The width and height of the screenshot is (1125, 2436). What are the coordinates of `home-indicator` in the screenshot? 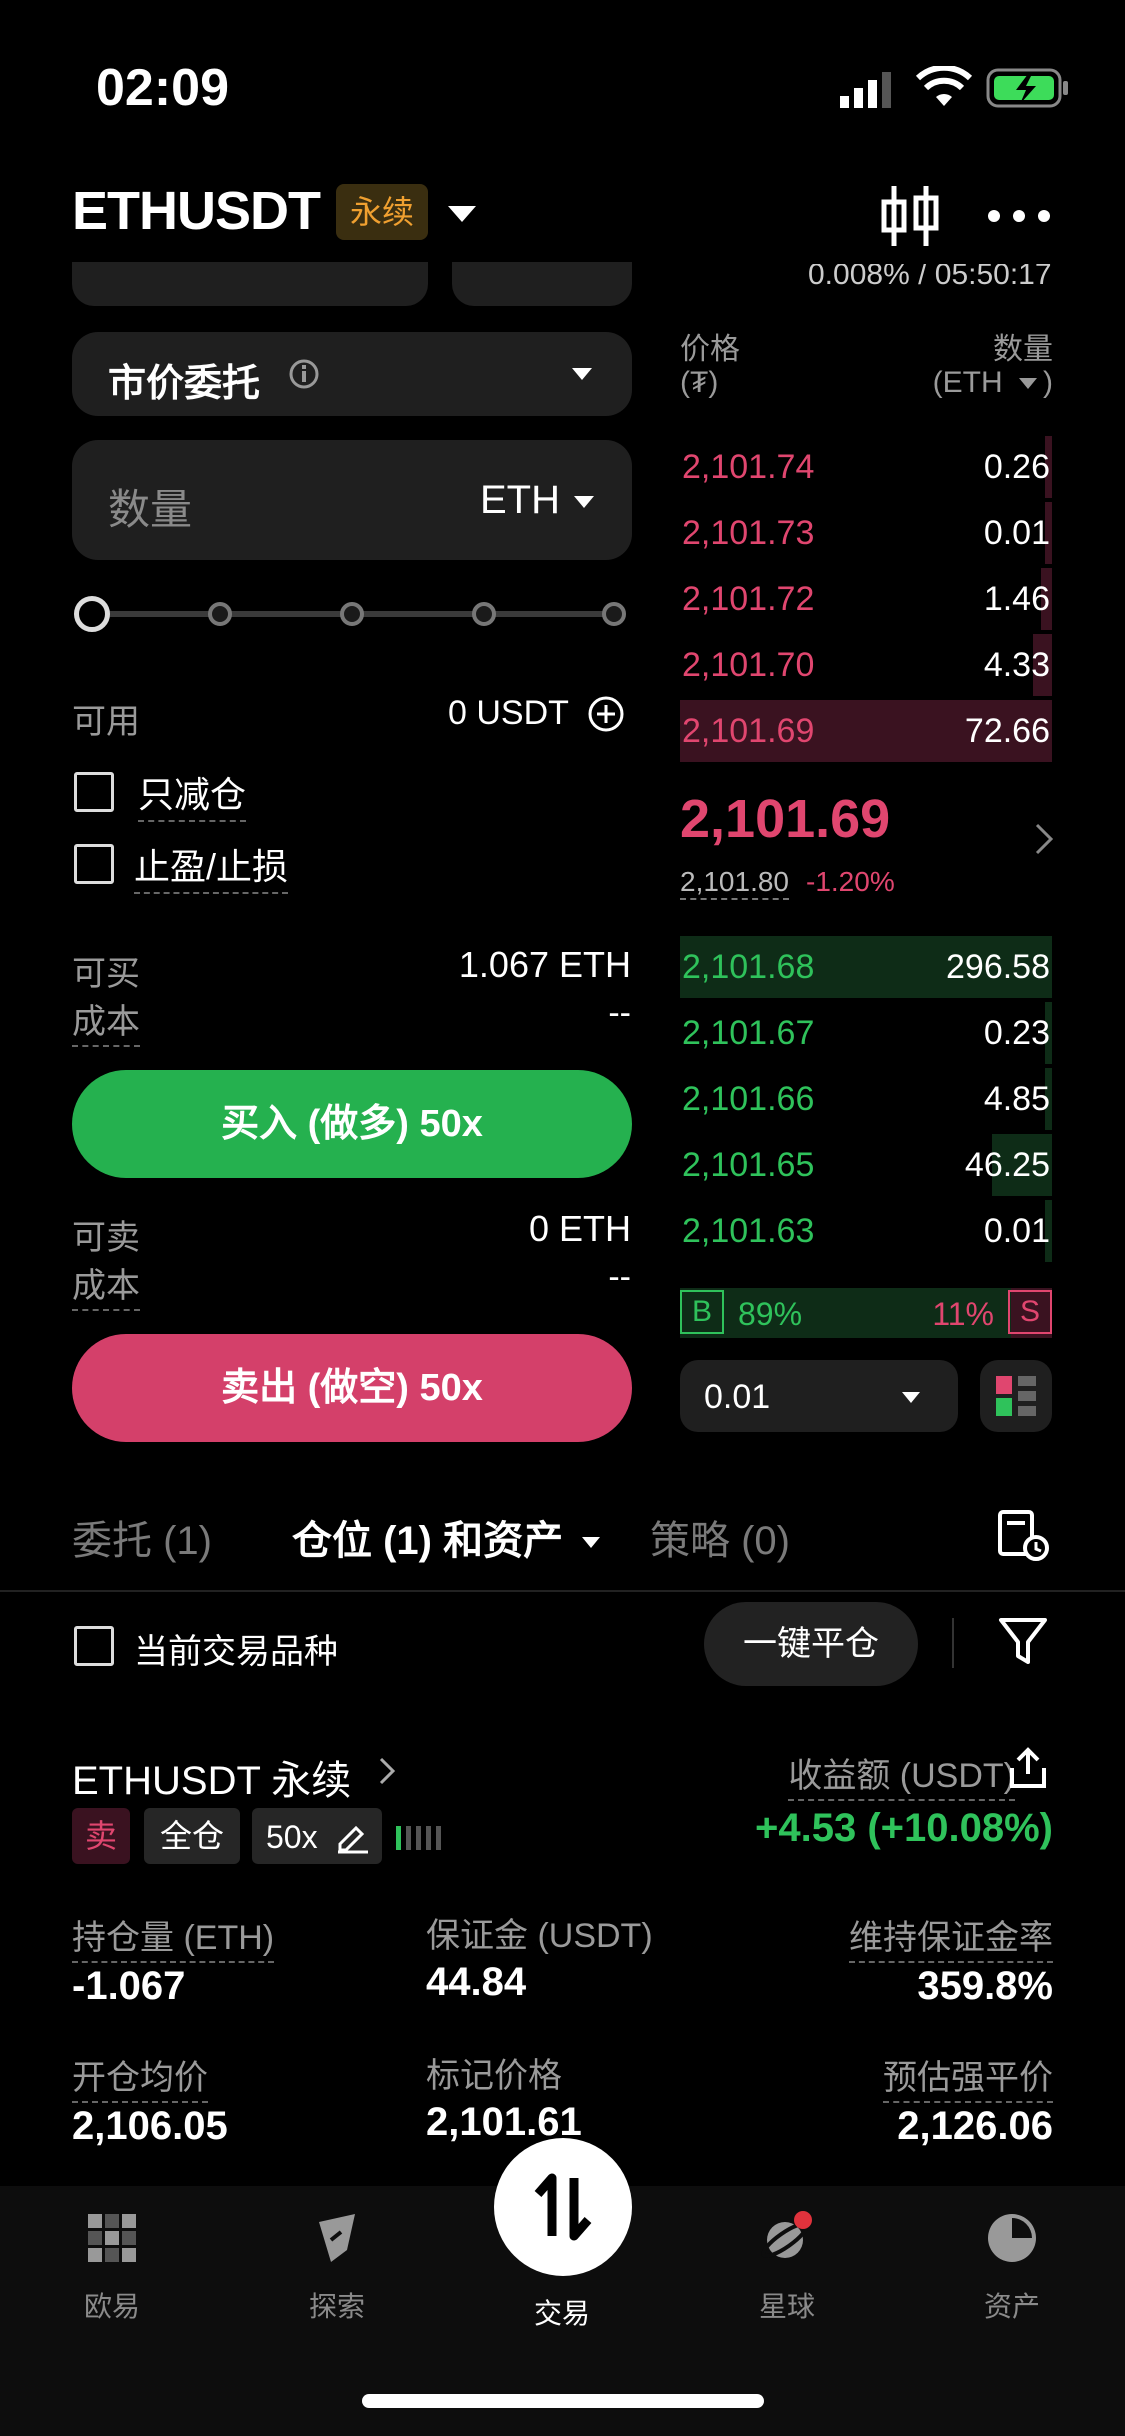 It's located at (563, 2401).